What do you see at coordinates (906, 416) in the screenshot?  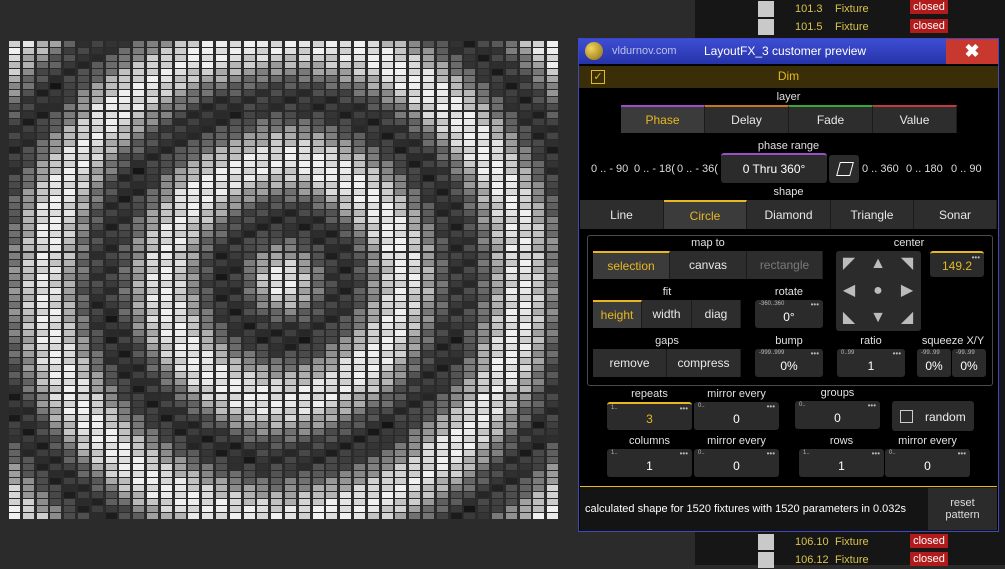 I see `random-checkbox` at bounding box center [906, 416].